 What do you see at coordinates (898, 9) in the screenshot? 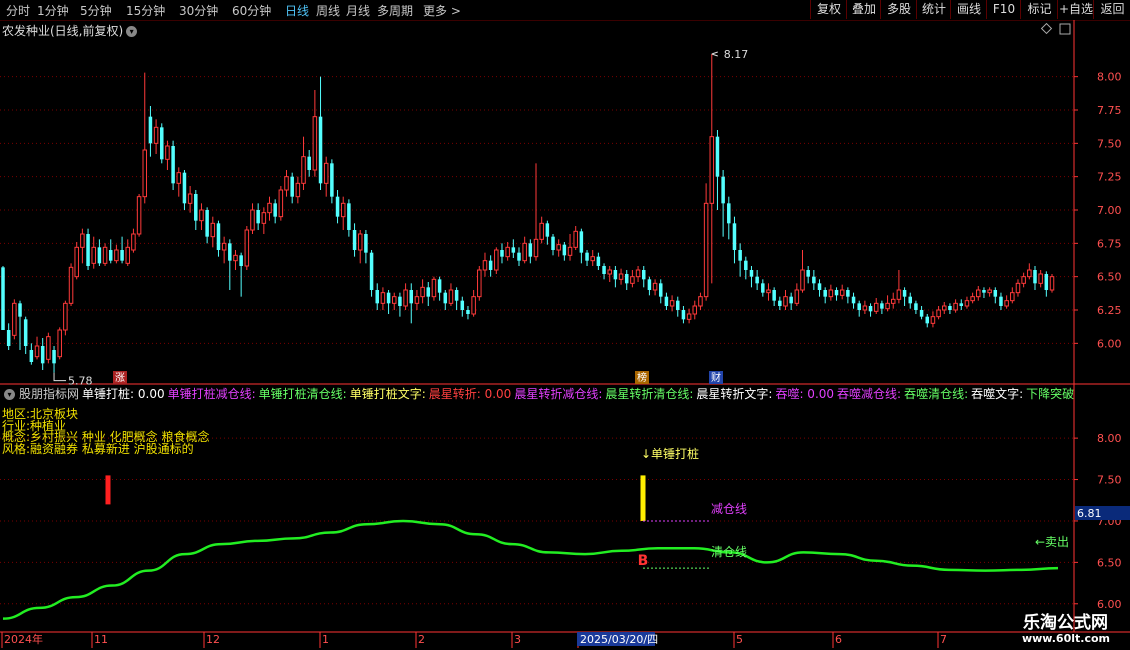
I see `toolbar-button-2: 多股` at bounding box center [898, 9].